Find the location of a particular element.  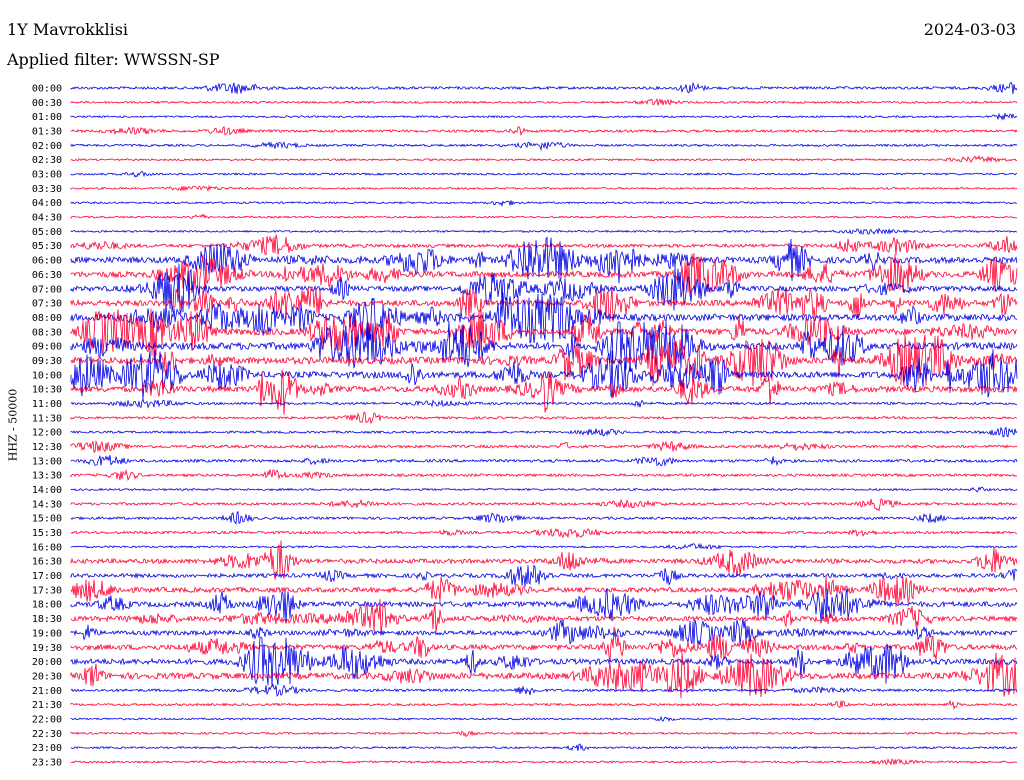

time-label: 11:00 is located at coordinates (47, 404).